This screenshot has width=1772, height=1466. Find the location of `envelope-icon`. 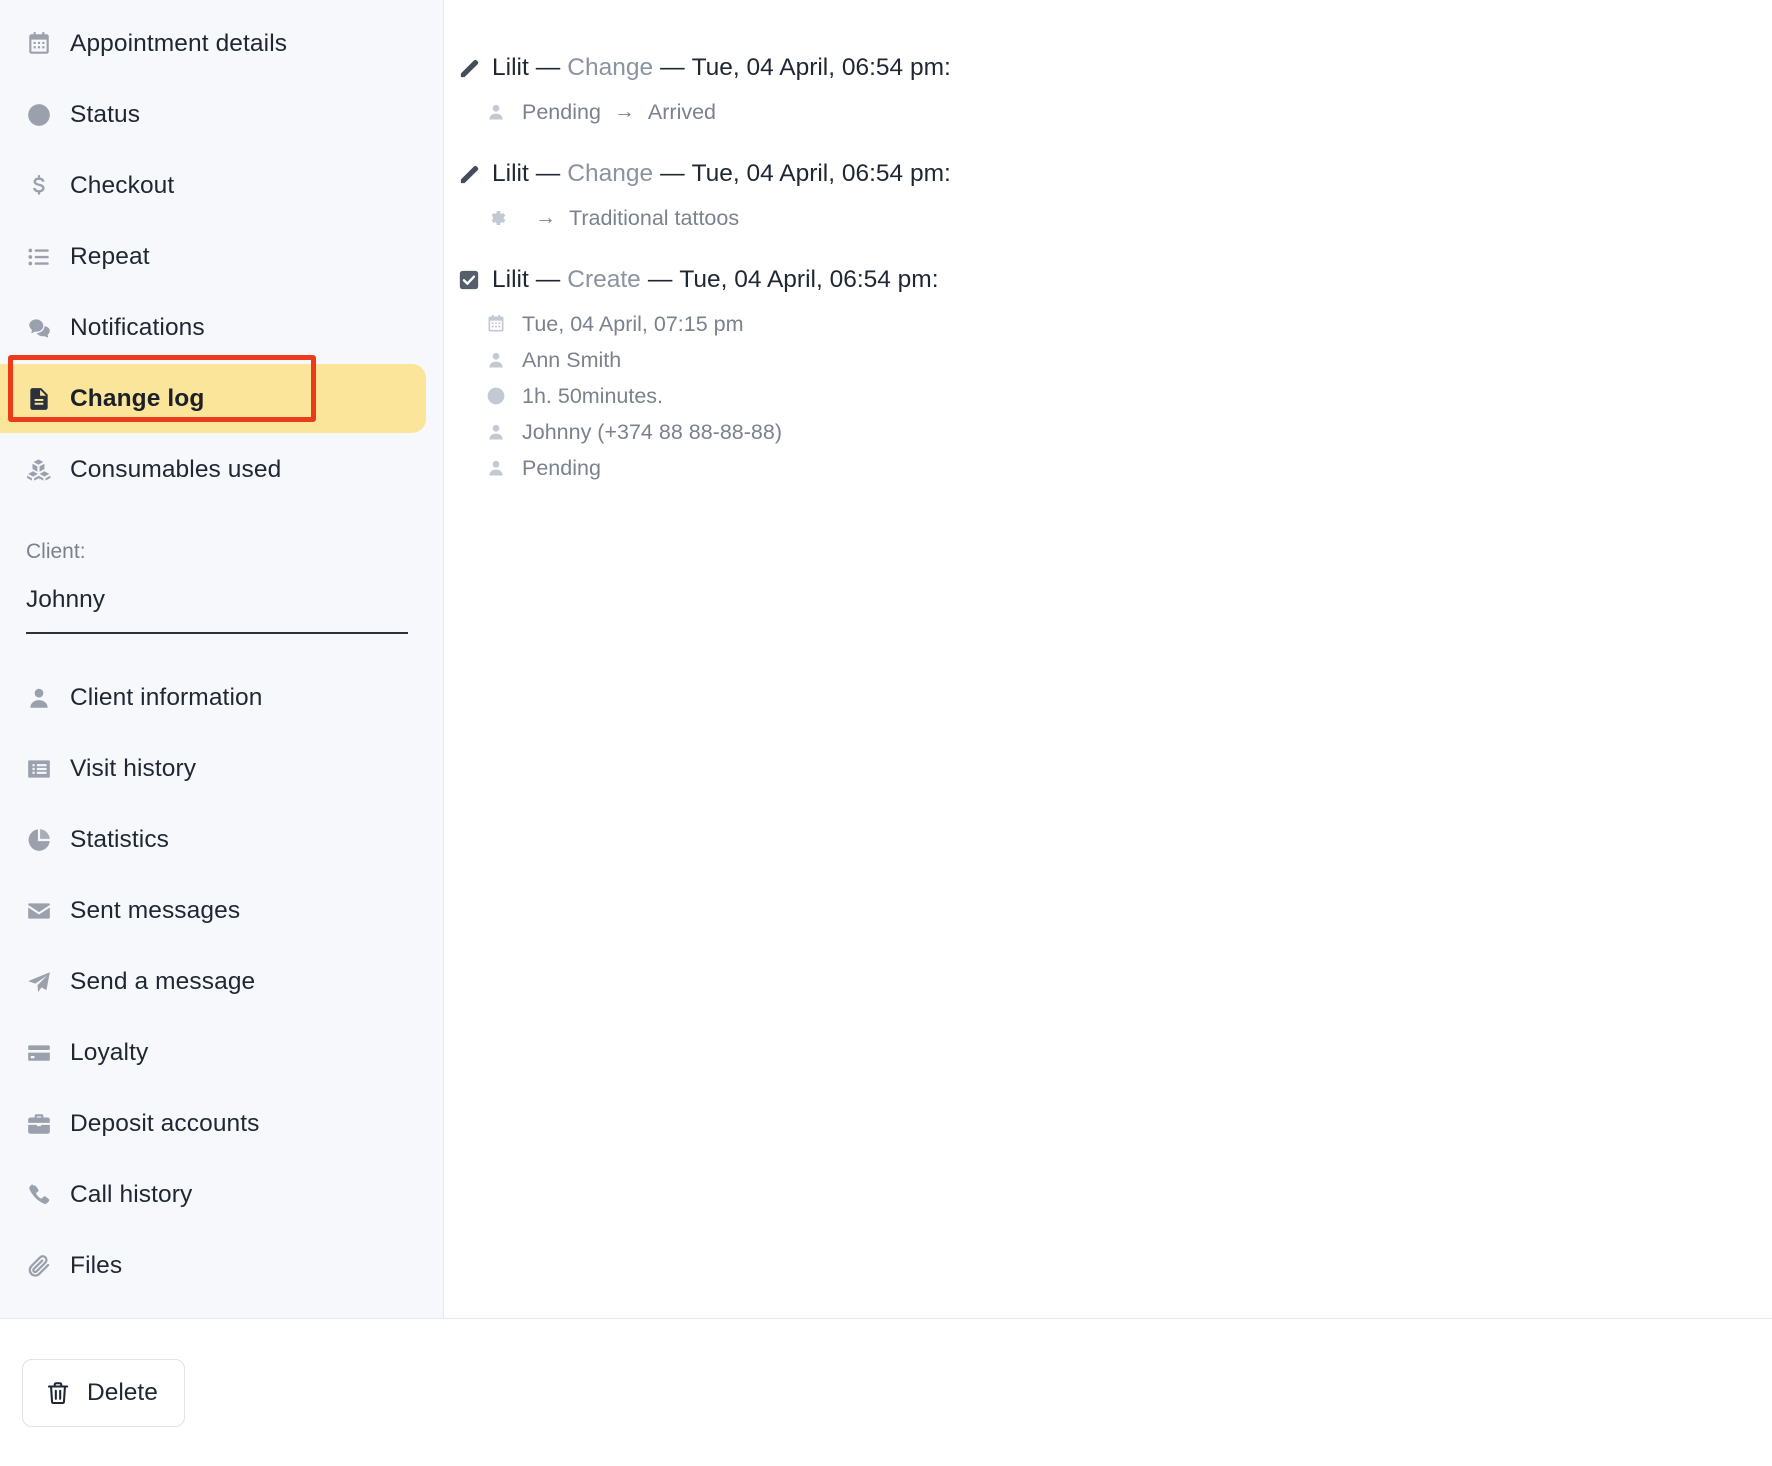

envelope-icon is located at coordinates (43, 911).